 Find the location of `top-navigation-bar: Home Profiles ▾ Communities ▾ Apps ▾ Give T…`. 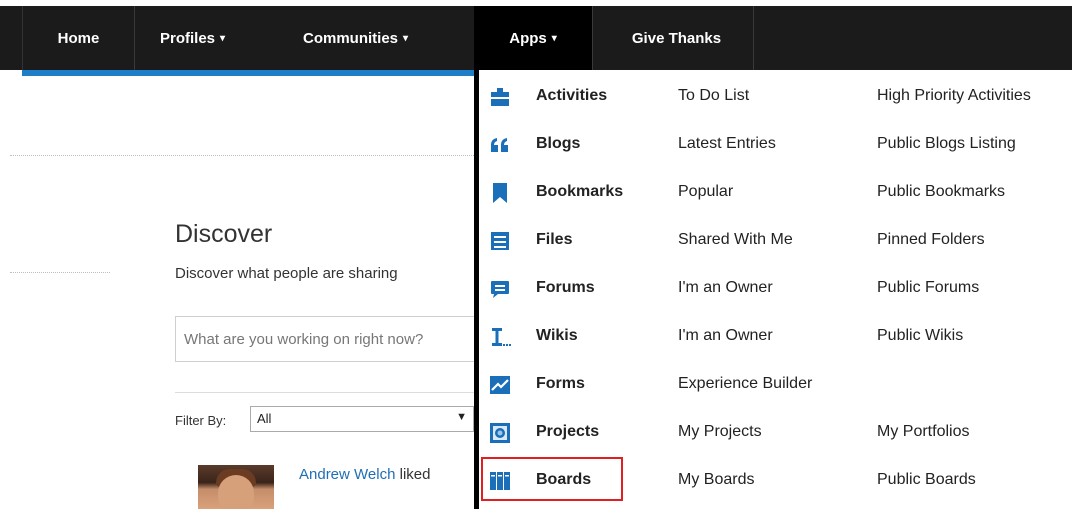

top-navigation-bar: Home Profiles ▾ Communities ▾ Apps ▾ Give T… is located at coordinates (536, 35).